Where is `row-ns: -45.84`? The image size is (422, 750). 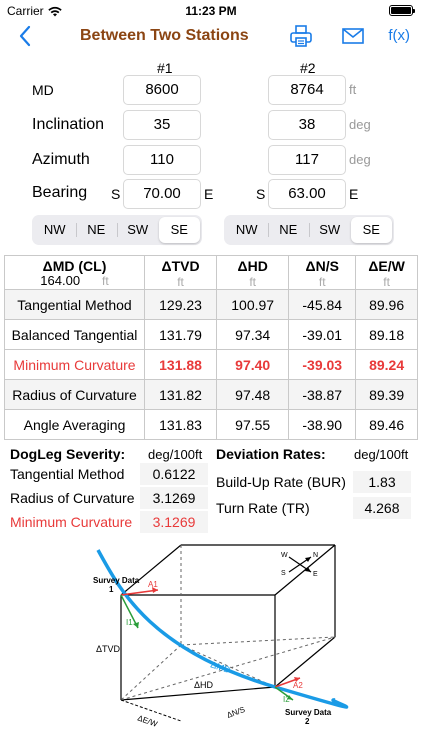
row-ns: -45.84 is located at coordinates (322, 304).